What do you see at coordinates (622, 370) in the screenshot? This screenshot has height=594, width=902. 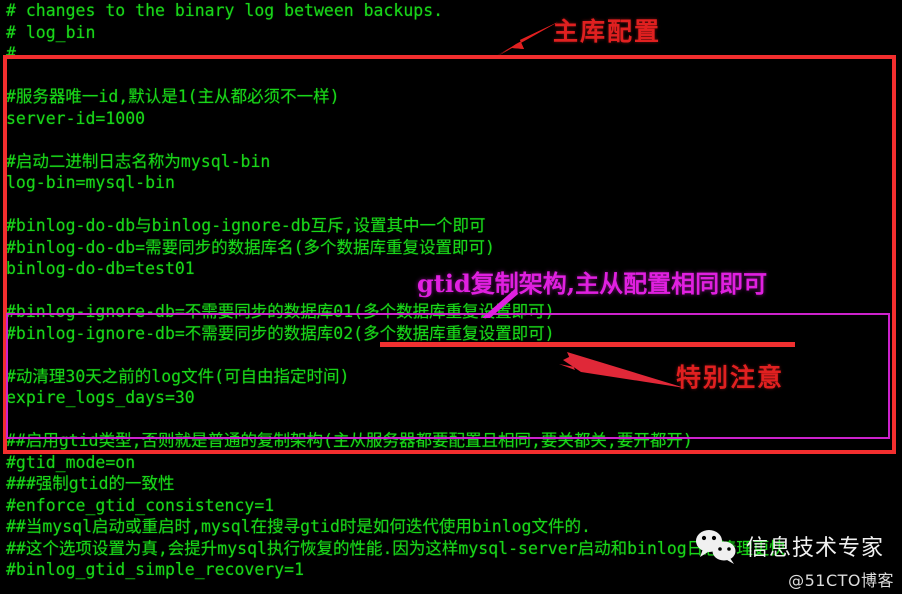 I see `special-attention-arrow-icon` at bounding box center [622, 370].